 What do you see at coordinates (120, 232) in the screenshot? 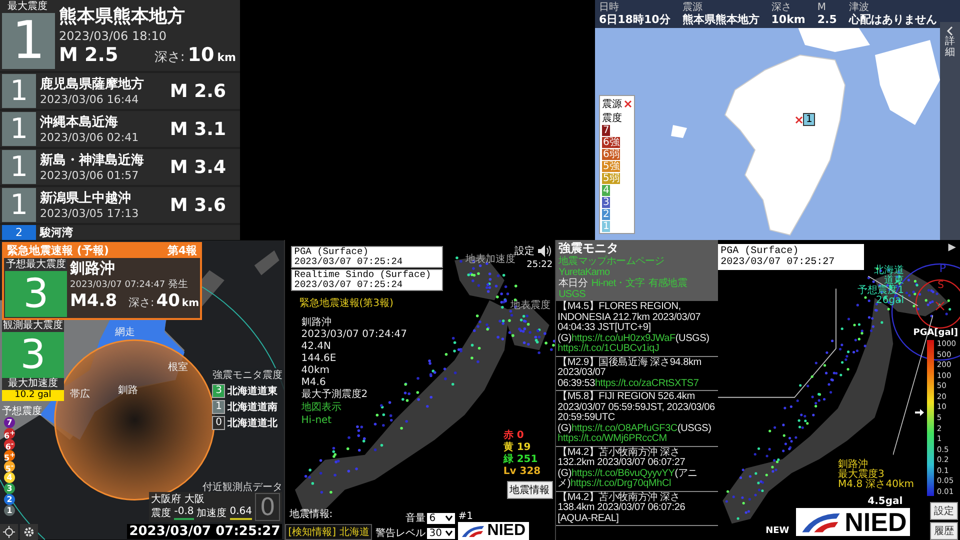
I see `quake-list-item: 2 駿河湾` at bounding box center [120, 232].